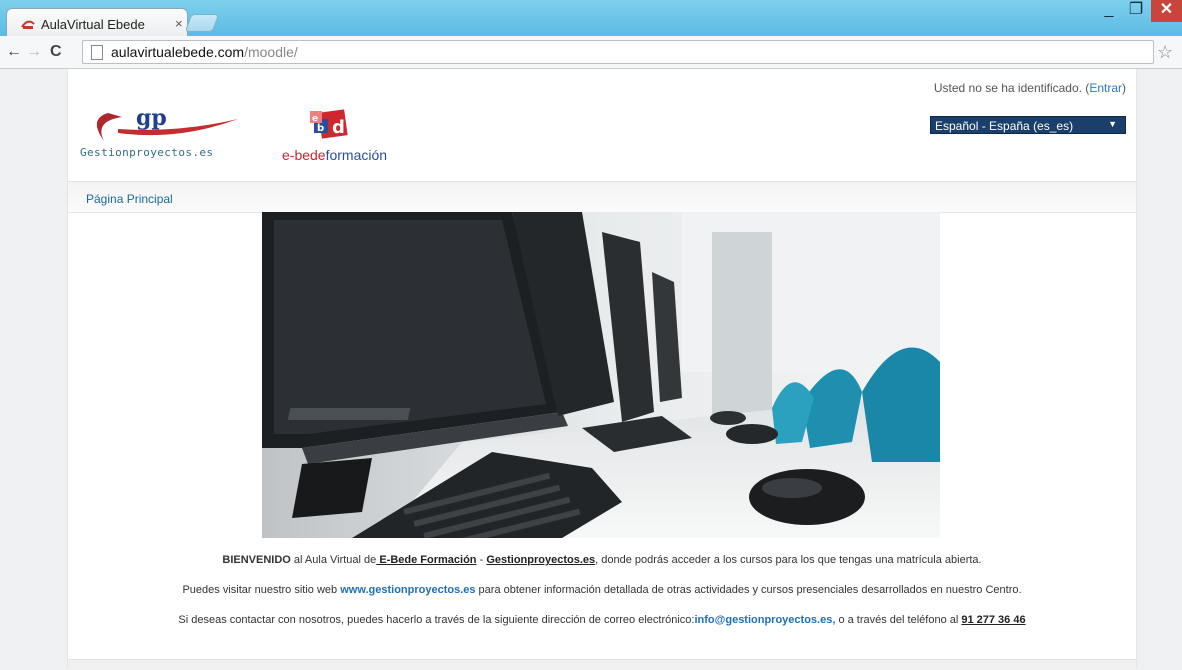 The image size is (1182, 670). Describe the element at coordinates (179, 23) in the screenshot. I see `tab-close-icon: ×` at that location.